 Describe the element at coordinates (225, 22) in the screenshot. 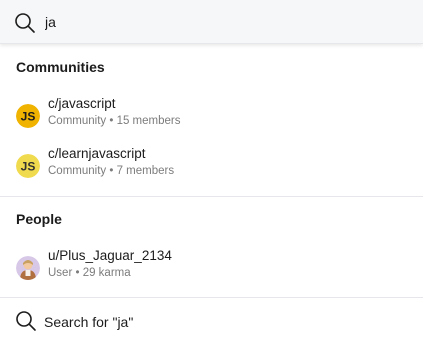

I see `search-input` at that location.